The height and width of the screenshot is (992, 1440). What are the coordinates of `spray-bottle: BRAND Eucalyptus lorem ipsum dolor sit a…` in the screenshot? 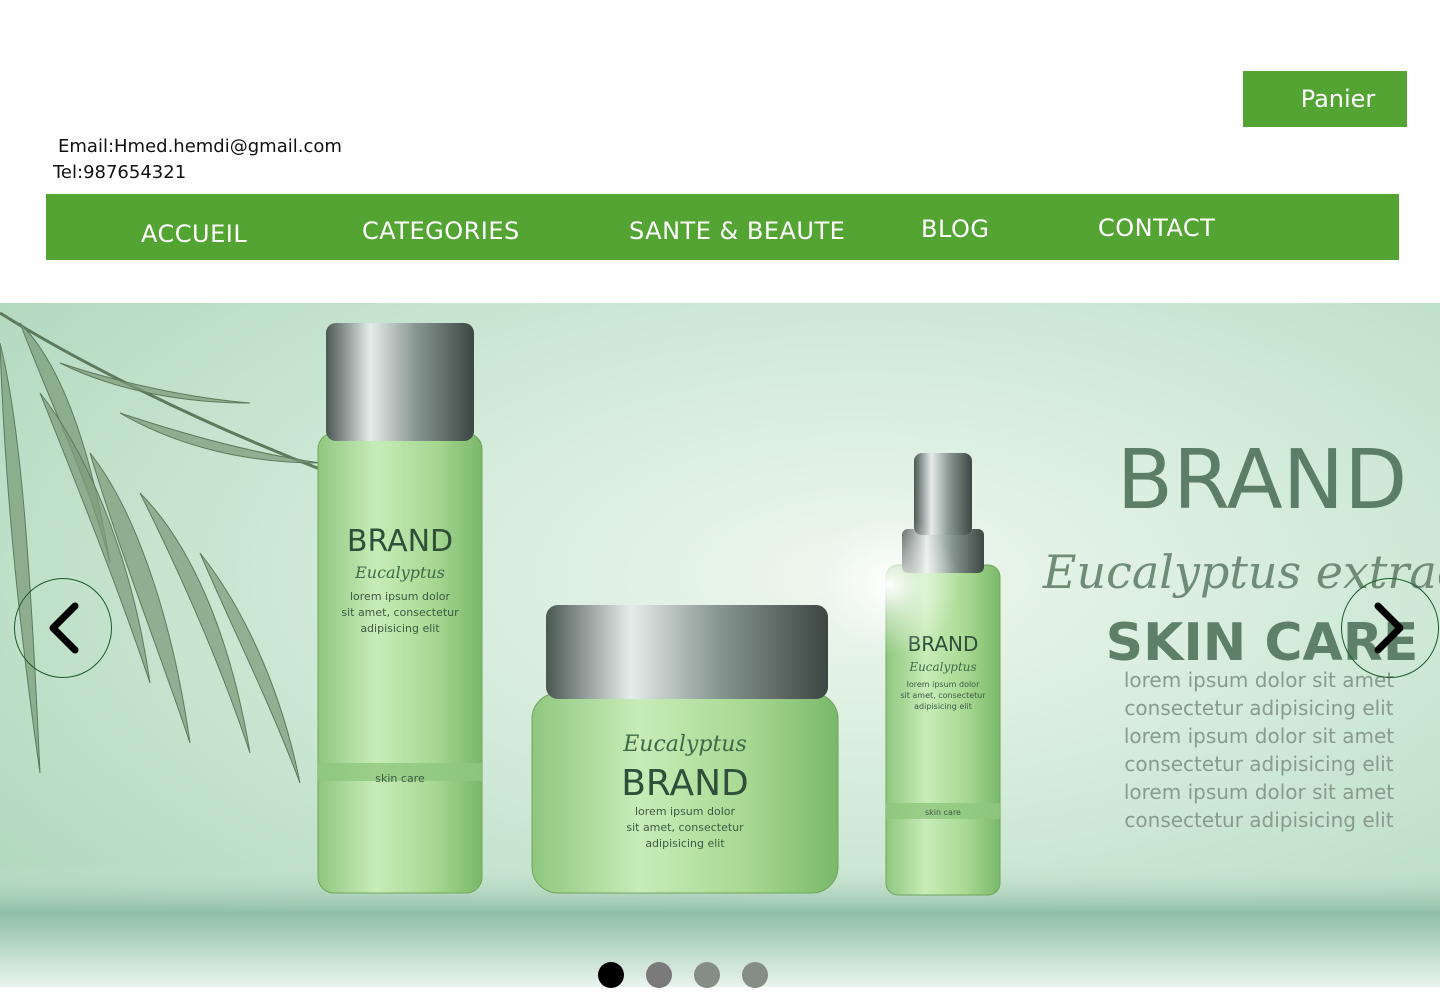 It's located at (910, 674).